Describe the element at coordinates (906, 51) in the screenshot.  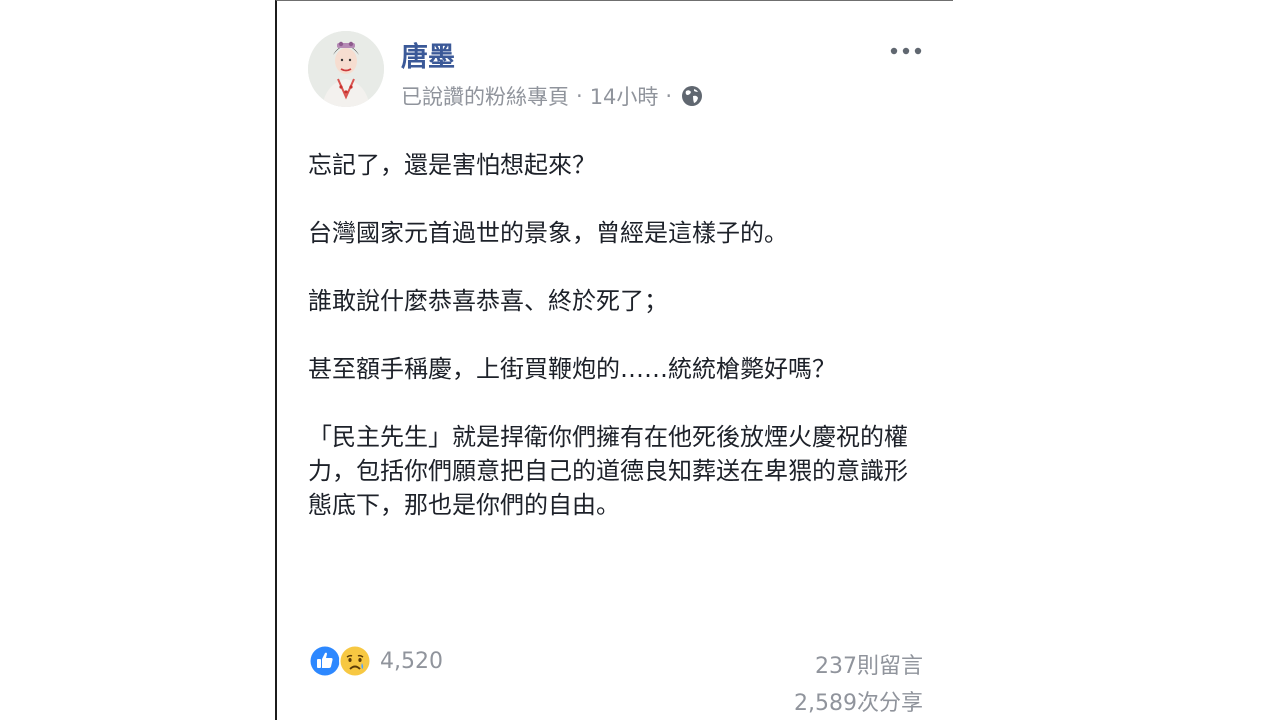
I see `ellipsis-icon` at that location.